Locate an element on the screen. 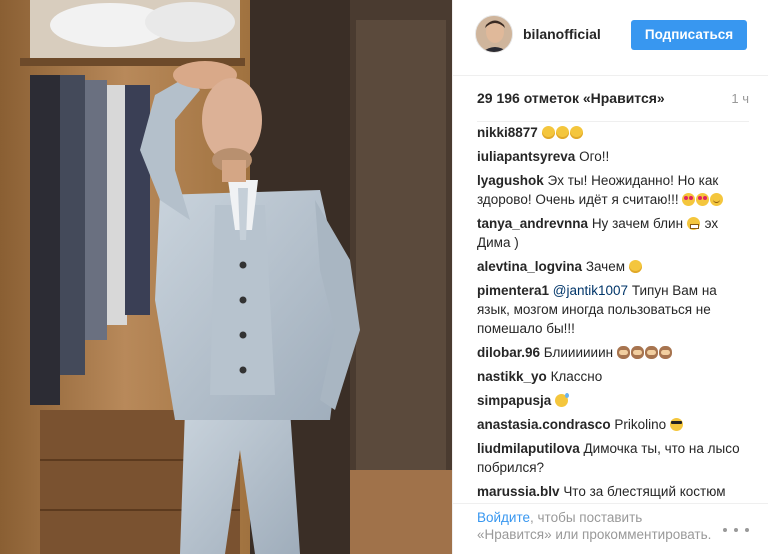  post-header: bilanofficial Подписаться is located at coordinates (610, 38).